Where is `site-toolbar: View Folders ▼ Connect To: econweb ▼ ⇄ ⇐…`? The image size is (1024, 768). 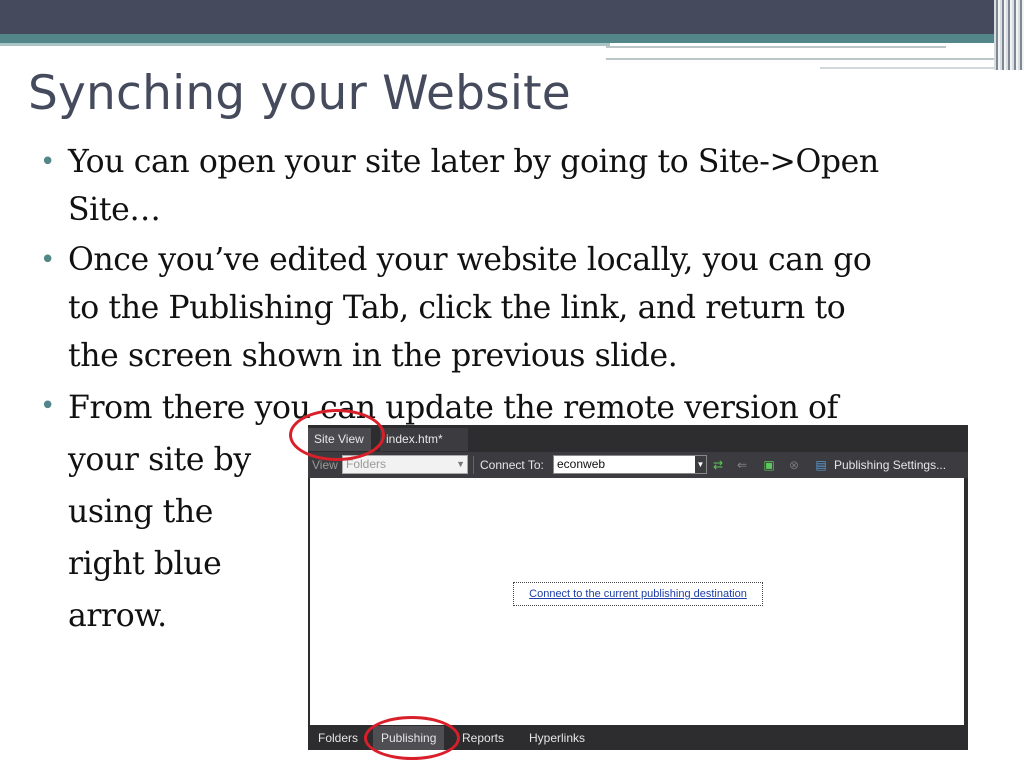 site-toolbar: View Folders ▼ Connect To: econweb ▼ ⇄ ⇐… is located at coordinates (638, 465).